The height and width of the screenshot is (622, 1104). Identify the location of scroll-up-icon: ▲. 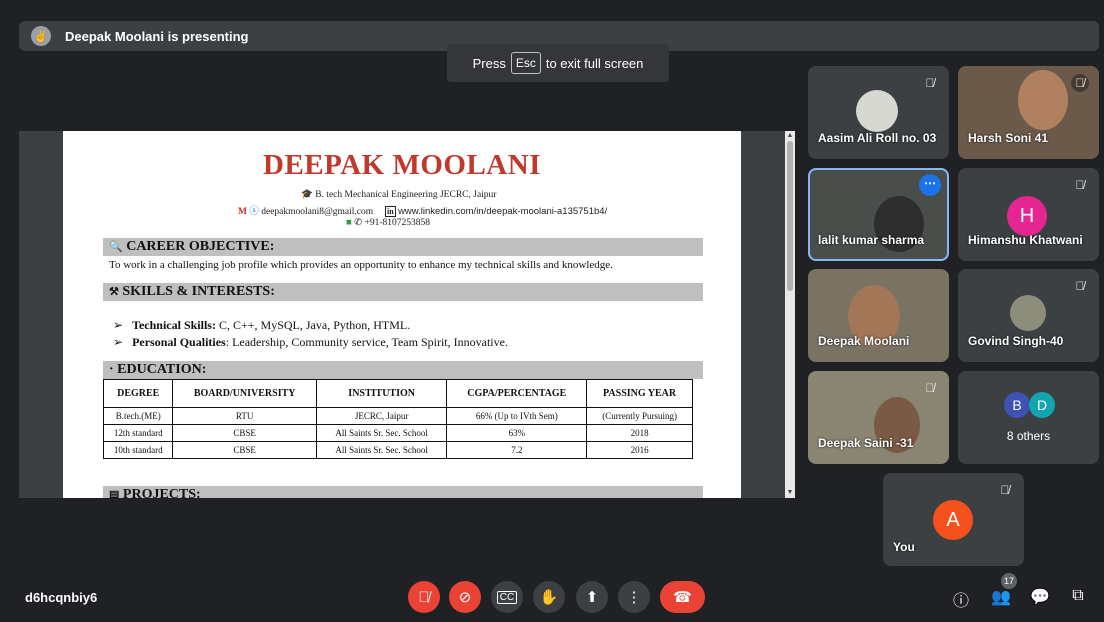
(790, 136).